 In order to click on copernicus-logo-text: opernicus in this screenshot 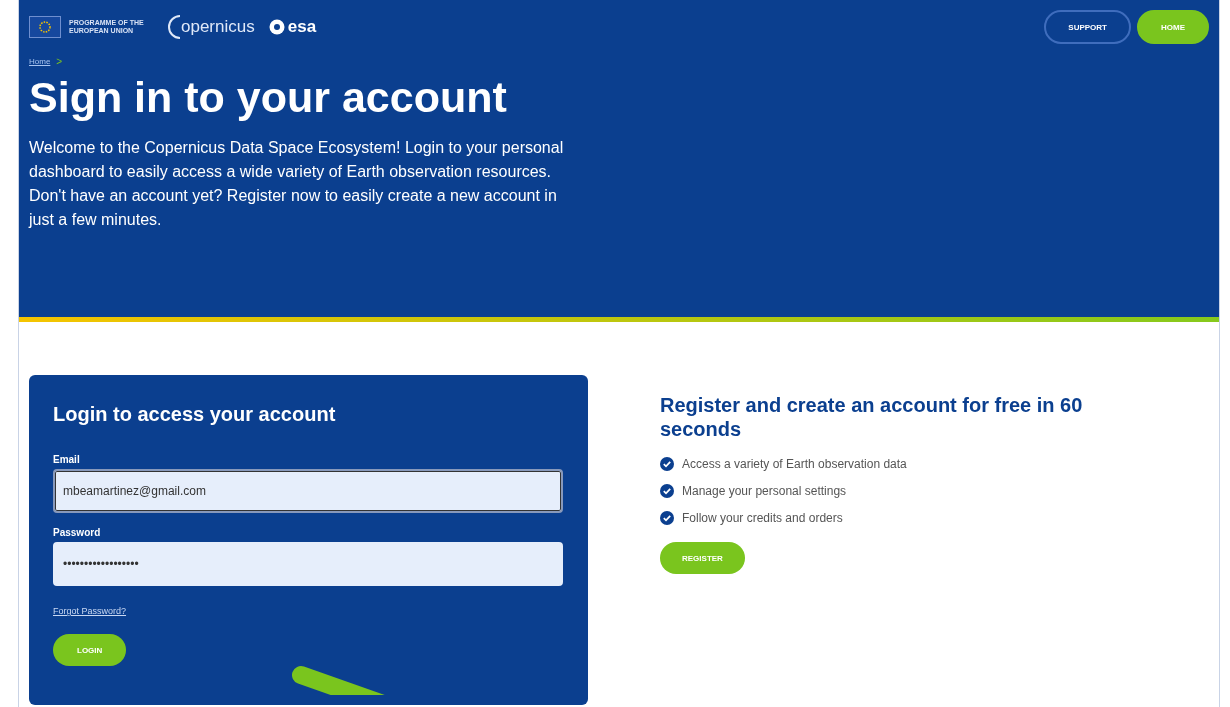, I will do `click(218, 27)`.